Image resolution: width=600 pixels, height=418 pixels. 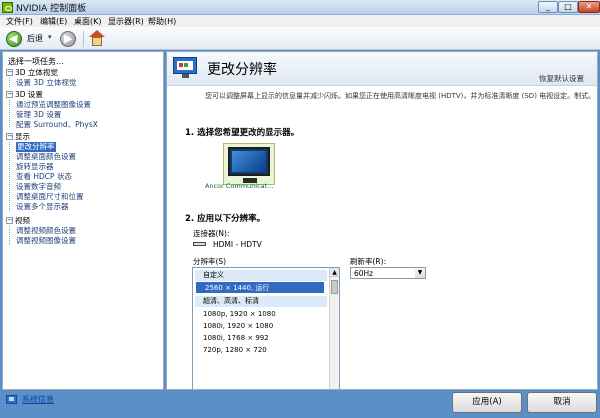 I want to click on tree-item-manage-3d: 管理 3D 设置, so click(x=38, y=115).